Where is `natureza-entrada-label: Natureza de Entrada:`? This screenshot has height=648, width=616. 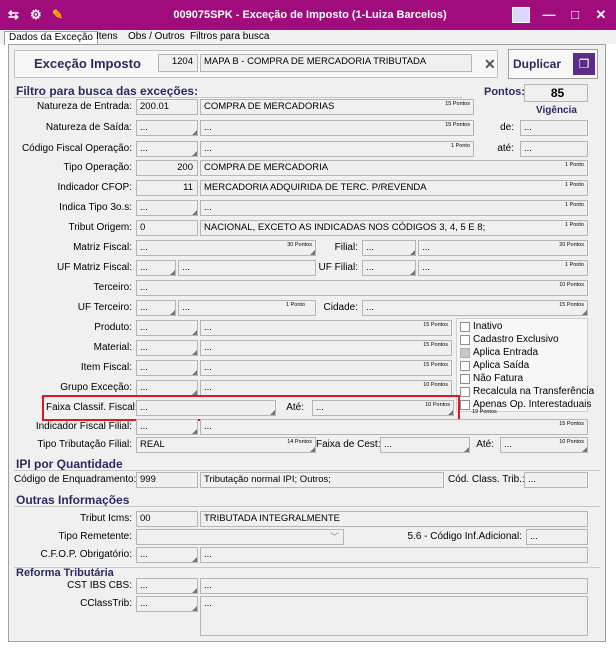
natureza-entrada-label: Natureza de Entrada: is located at coordinates (84, 106).